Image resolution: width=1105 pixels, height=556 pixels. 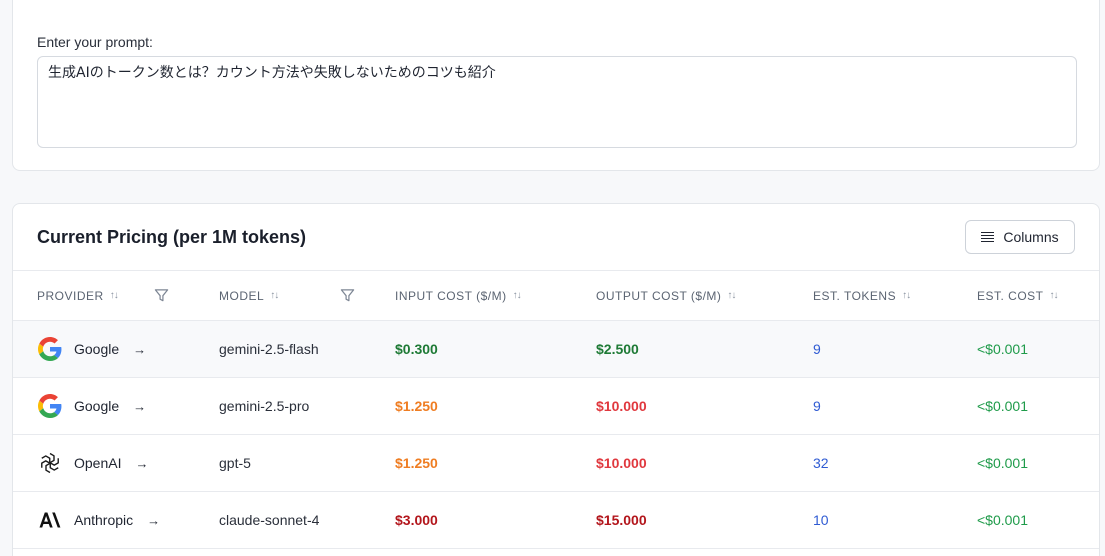 What do you see at coordinates (621, 520) in the screenshot?
I see `cell-output-cost: $15.000` at bounding box center [621, 520].